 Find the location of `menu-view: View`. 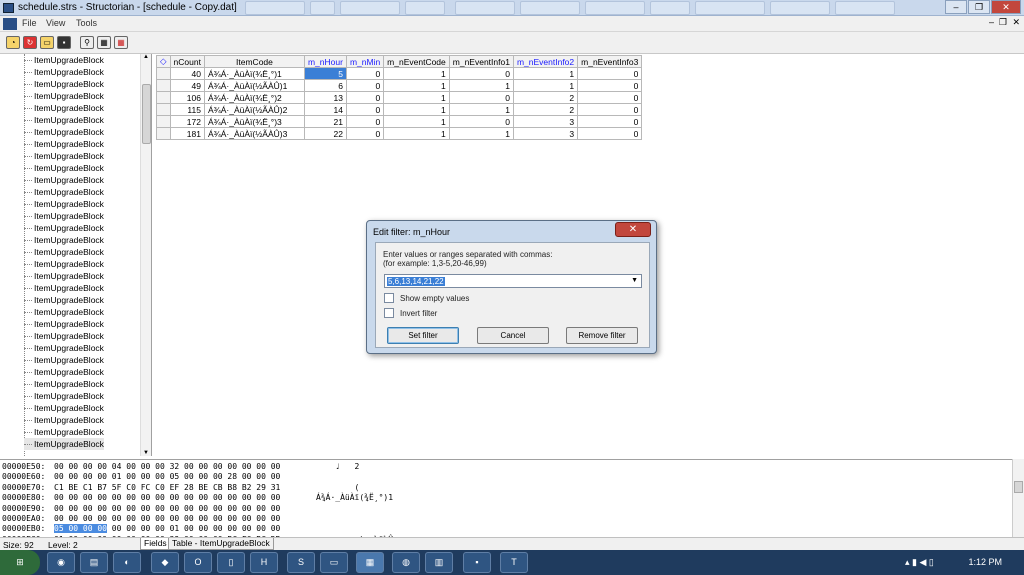

menu-view: View is located at coordinates (55, 23).